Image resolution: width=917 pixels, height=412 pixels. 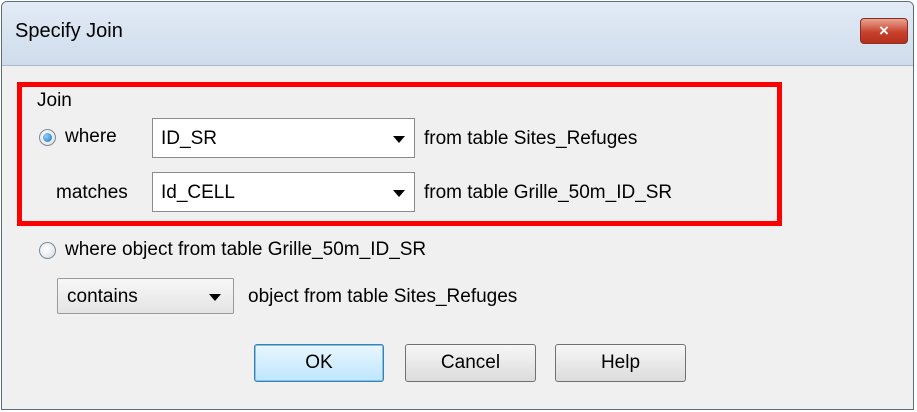 I want to click on dialog-title: Specify Join, so click(x=69, y=31).